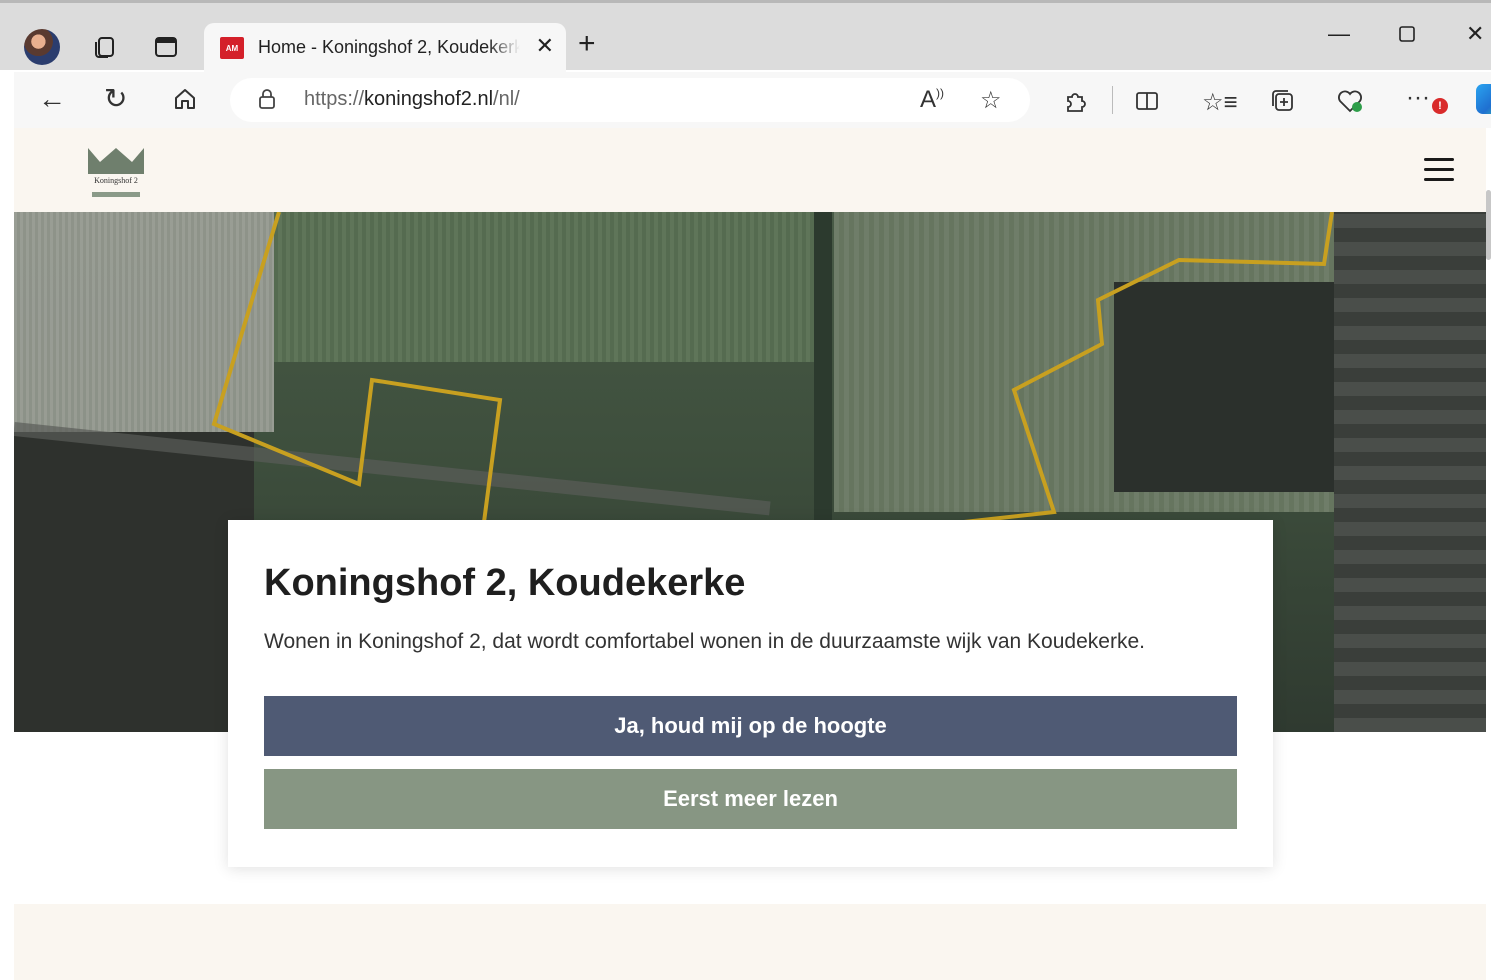 The width and height of the screenshot is (1491, 980). Describe the element at coordinates (545, 46) in the screenshot. I see `close-icon: ✕` at that location.